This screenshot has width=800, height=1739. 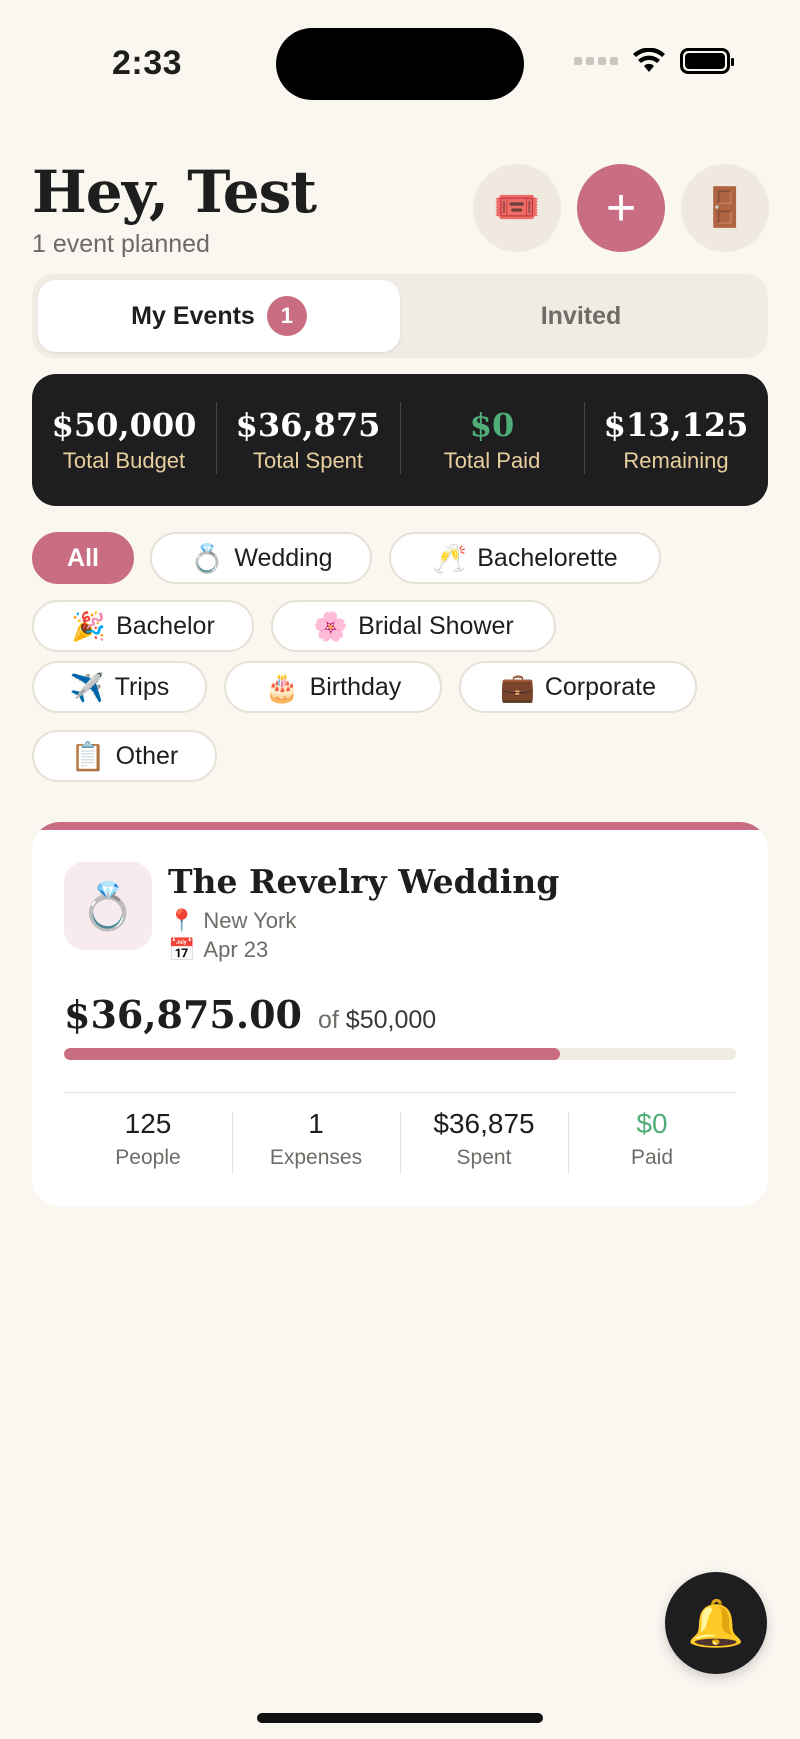 I want to click on page-title: Hey, Test, so click(x=174, y=192).